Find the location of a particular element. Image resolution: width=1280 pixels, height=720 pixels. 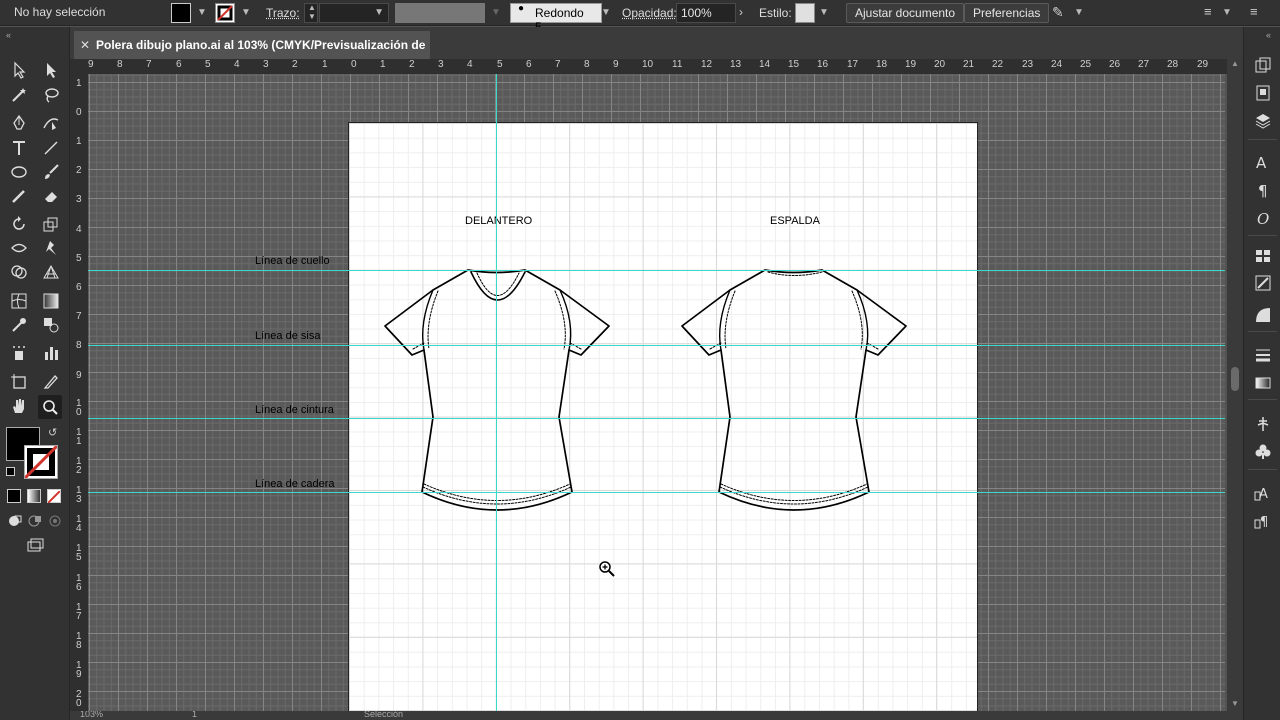

ruler-tick-label: 26 is located at coordinates (1115, 64).